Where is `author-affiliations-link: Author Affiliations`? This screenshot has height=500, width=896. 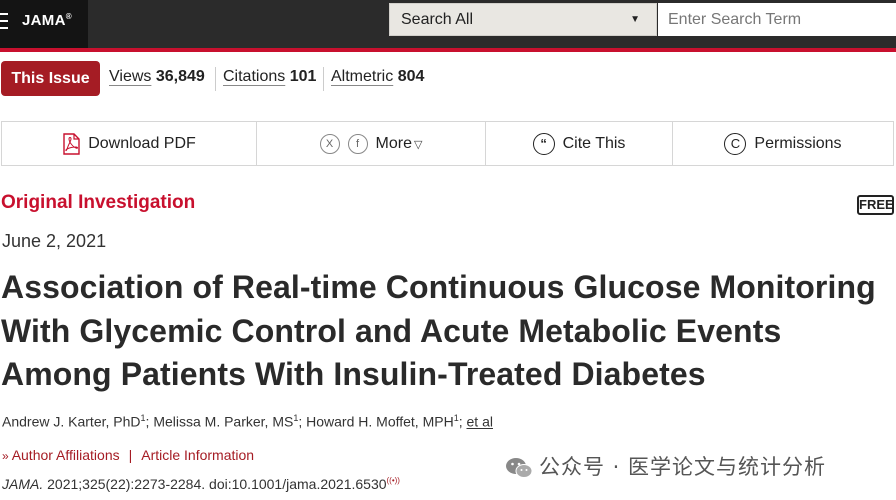
author-affiliations-link: Author Affiliations is located at coordinates (66, 455).